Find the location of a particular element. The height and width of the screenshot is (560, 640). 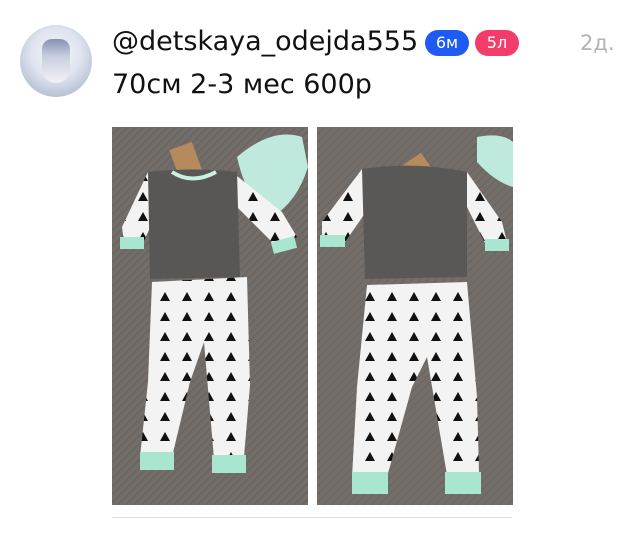

avatar-image is located at coordinates (56, 61).